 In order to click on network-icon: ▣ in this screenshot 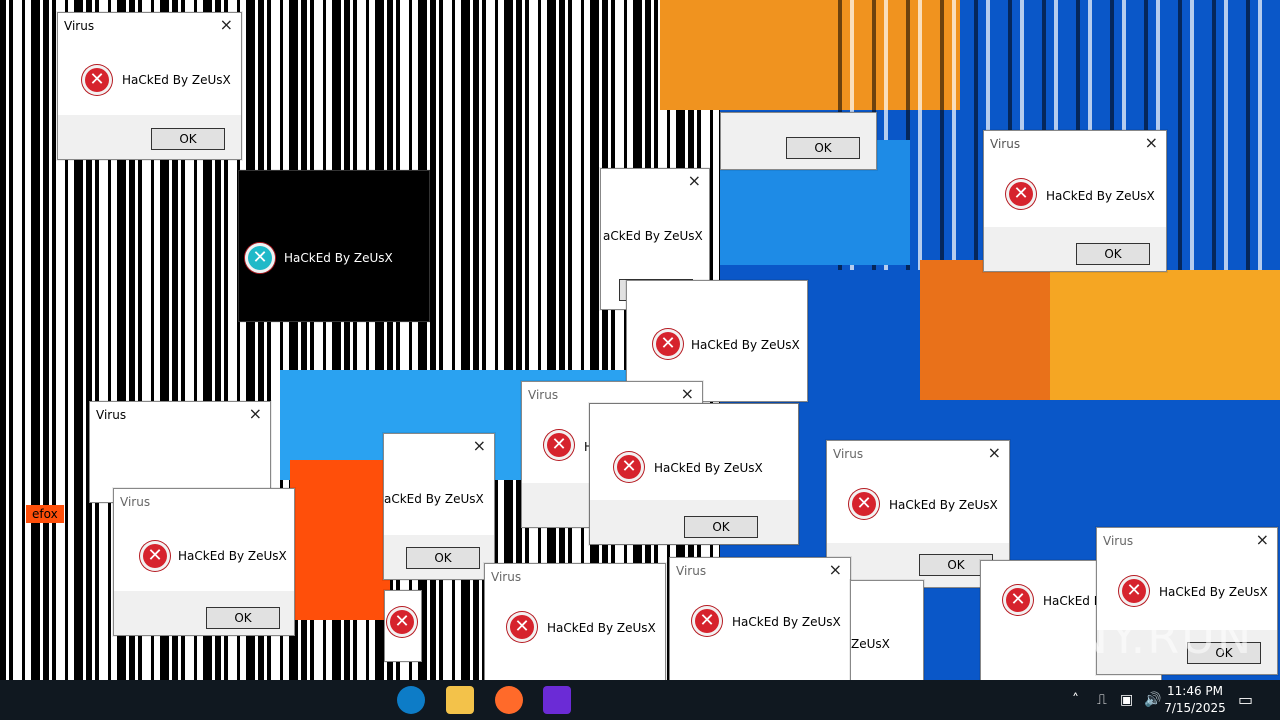, I will do `click(1126, 700)`.